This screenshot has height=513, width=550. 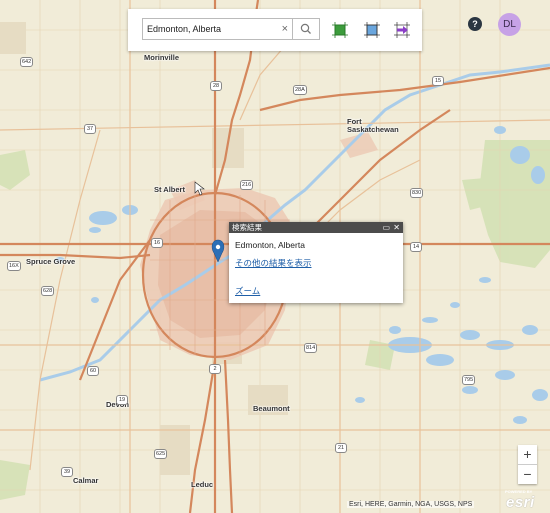 I want to click on highway-shield: 625, so click(x=161, y=454).